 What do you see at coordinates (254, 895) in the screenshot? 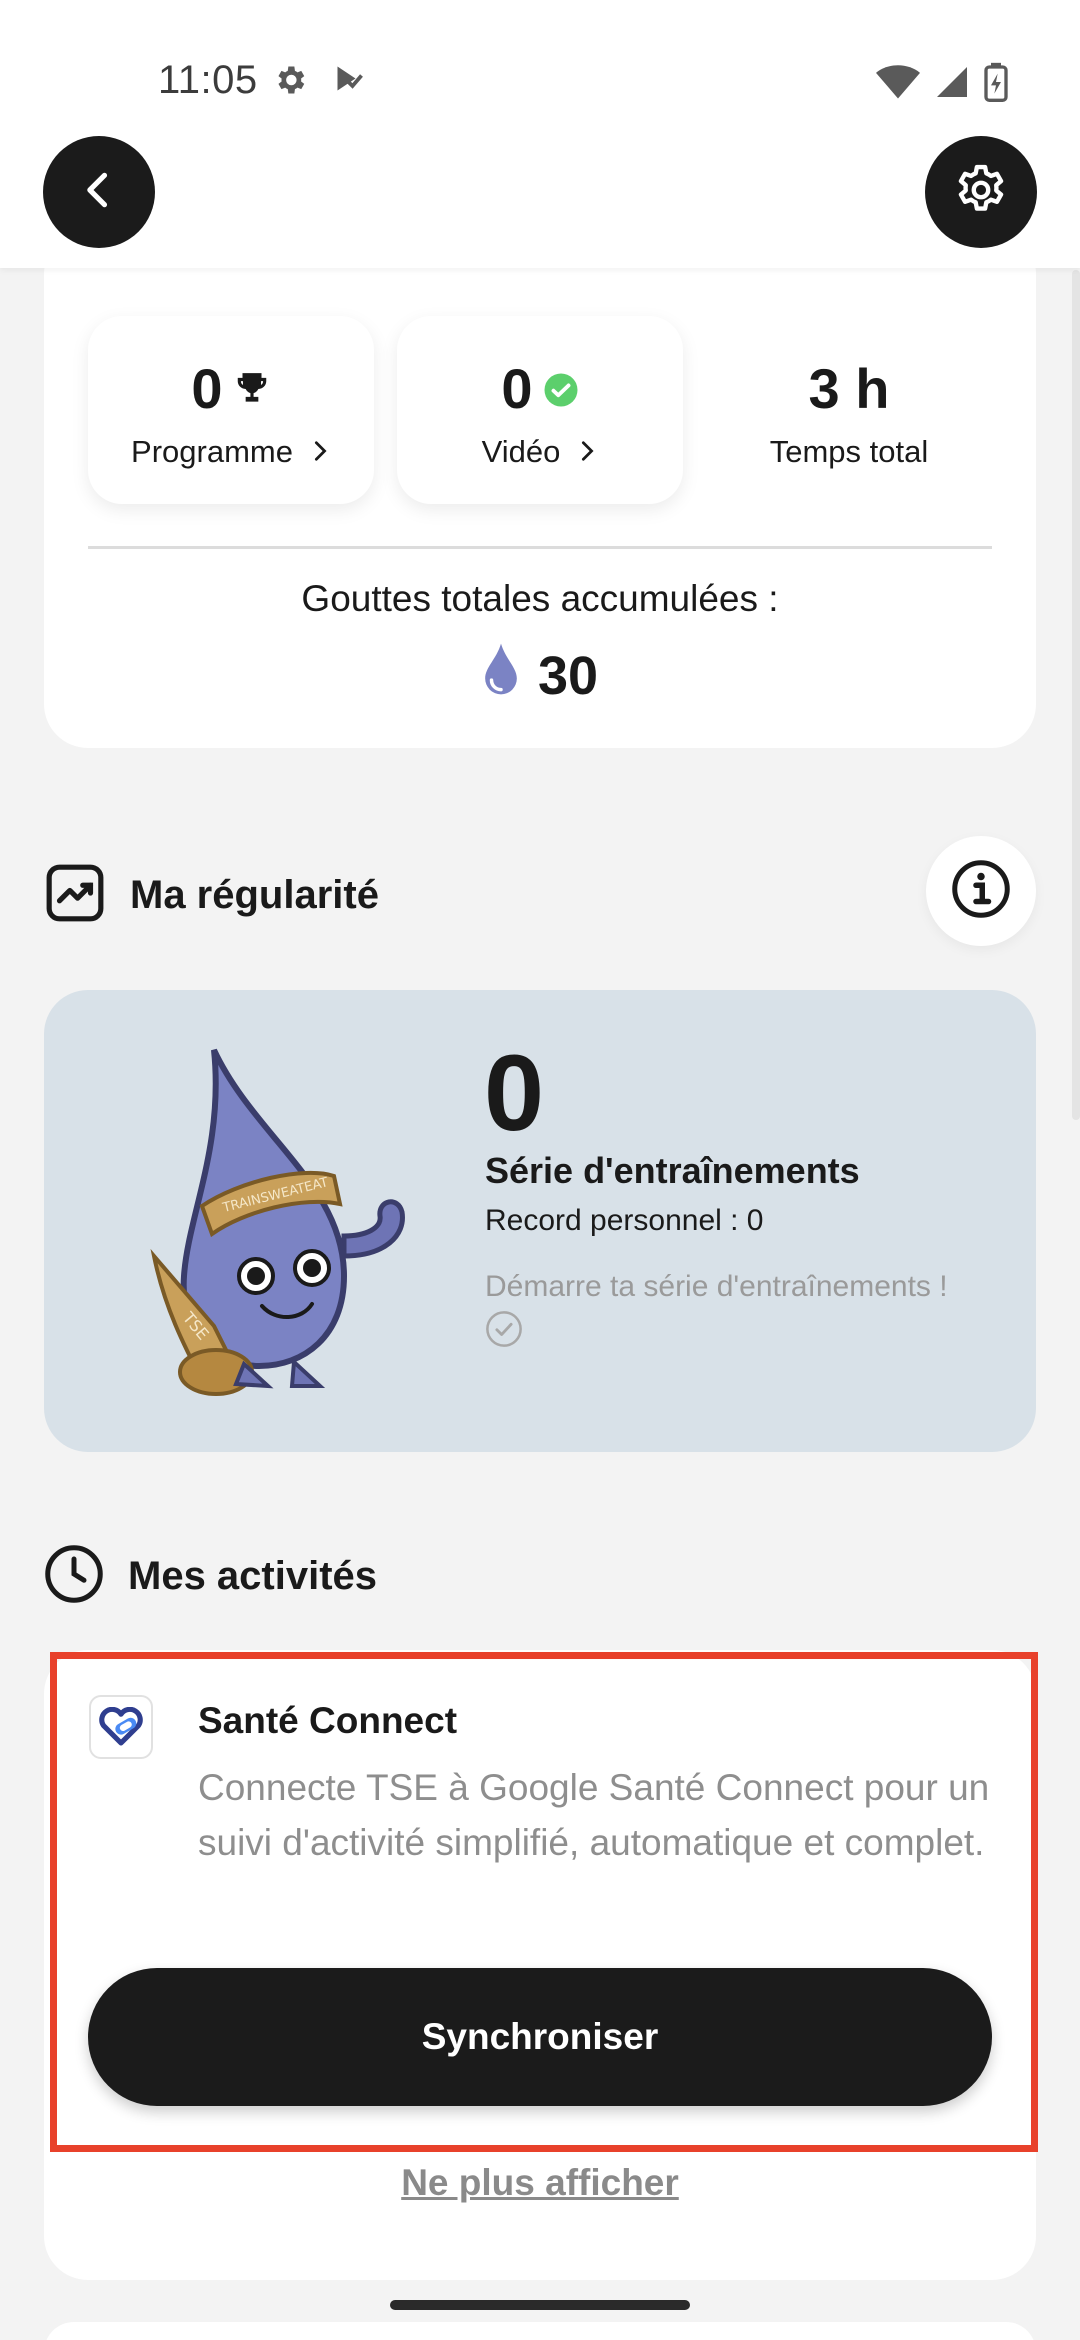
I see `regularity-title: Ma régularité` at bounding box center [254, 895].